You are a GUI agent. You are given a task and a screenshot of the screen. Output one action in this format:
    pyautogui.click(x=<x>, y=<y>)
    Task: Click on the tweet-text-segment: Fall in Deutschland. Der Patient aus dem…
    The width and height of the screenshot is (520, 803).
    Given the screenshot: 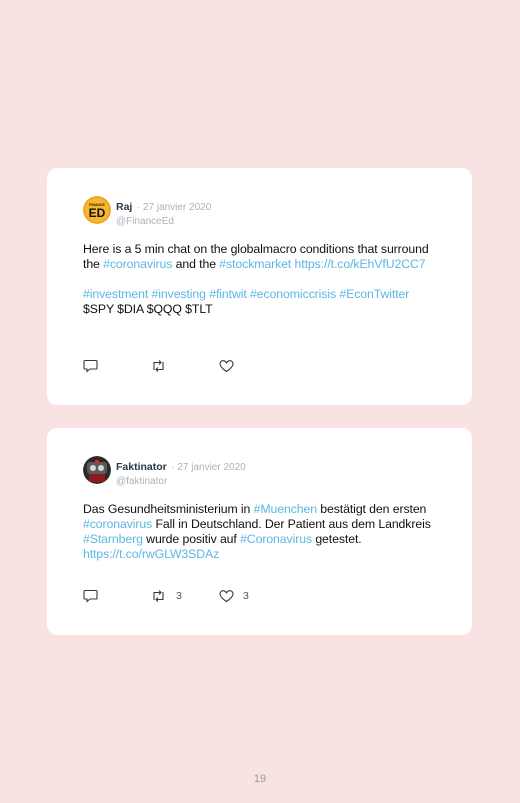 What is the action you would take?
    pyautogui.click(x=291, y=524)
    